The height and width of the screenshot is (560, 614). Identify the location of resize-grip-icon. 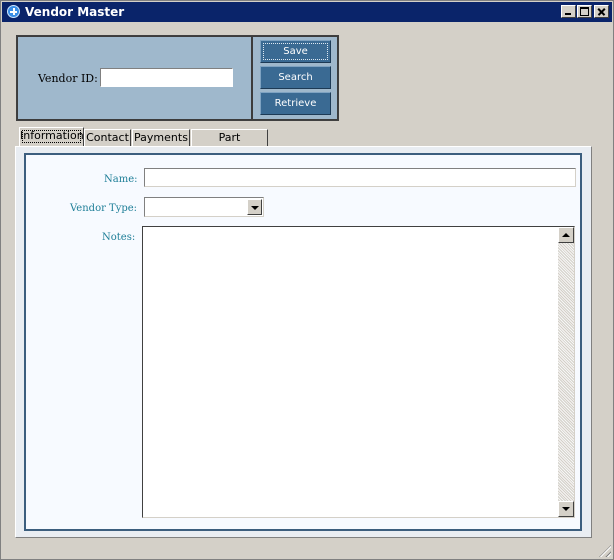
(605, 551).